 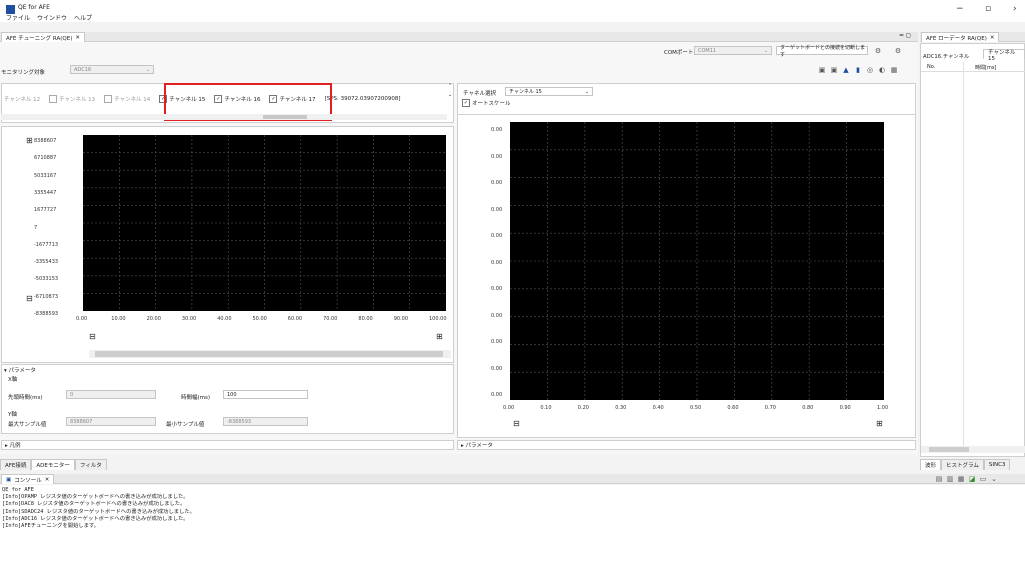 What do you see at coordinates (905, 35) in the screenshot?
I see `view-minmax-icon: = ◻` at bounding box center [905, 35].